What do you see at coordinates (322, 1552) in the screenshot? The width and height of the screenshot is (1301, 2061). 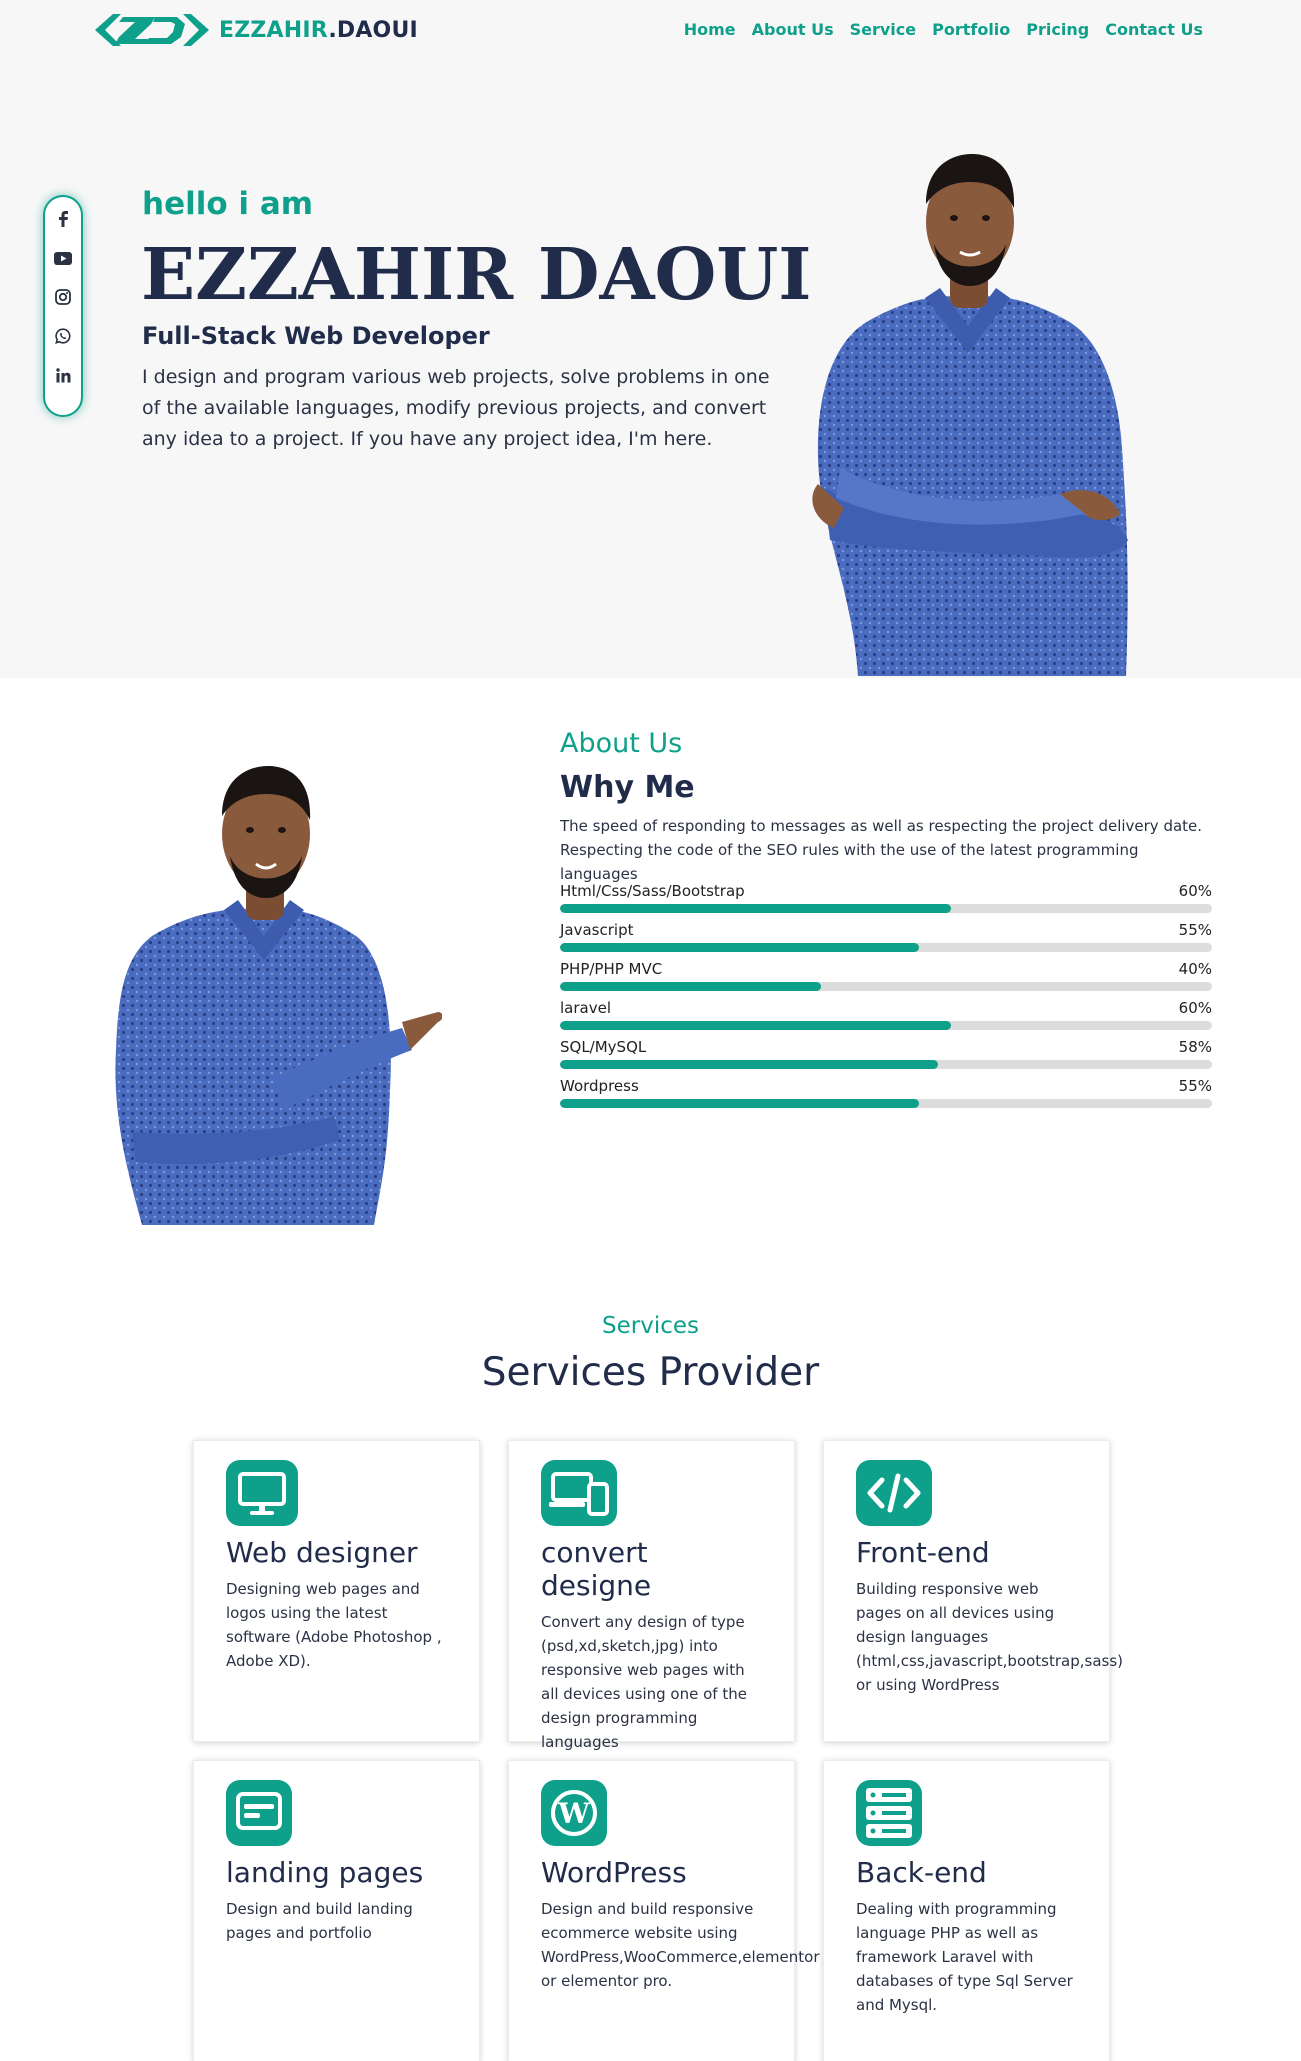 I see `service-title: Web designer` at bounding box center [322, 1552].